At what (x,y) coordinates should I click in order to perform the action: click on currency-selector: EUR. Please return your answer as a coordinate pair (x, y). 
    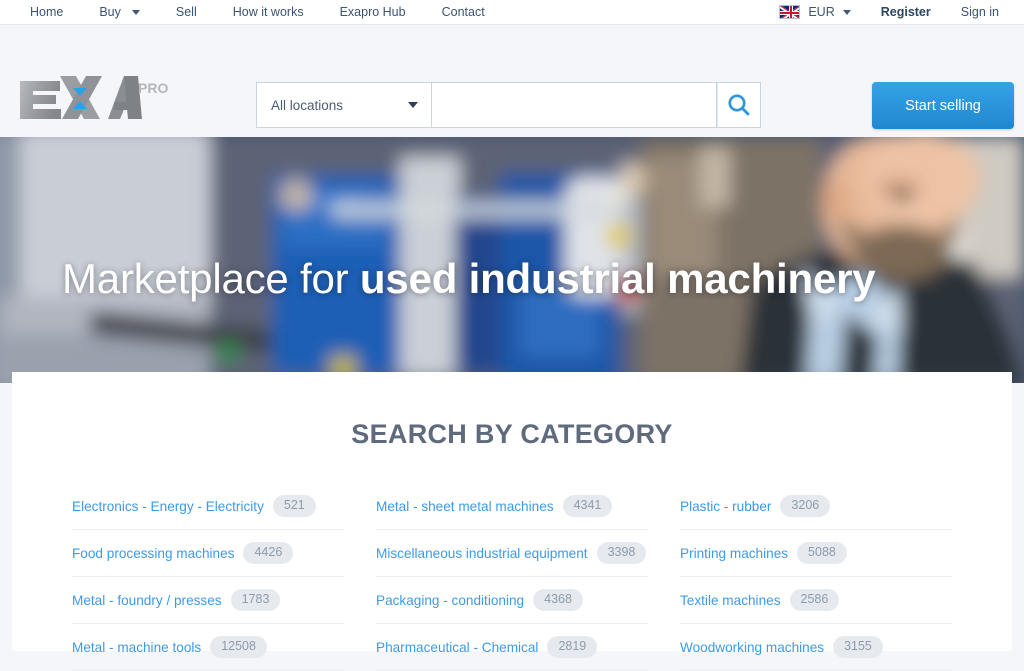
    Looking at the image, I should click on (814, 12).